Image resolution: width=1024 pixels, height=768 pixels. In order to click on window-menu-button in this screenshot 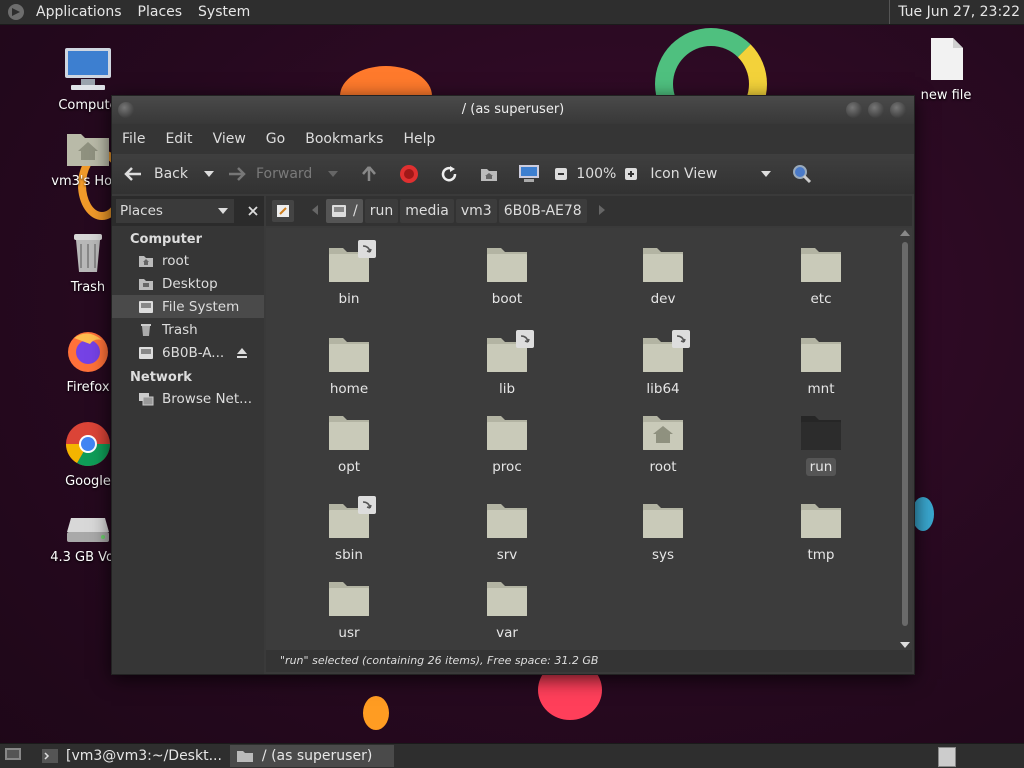, I will do `click(126, 110)`.